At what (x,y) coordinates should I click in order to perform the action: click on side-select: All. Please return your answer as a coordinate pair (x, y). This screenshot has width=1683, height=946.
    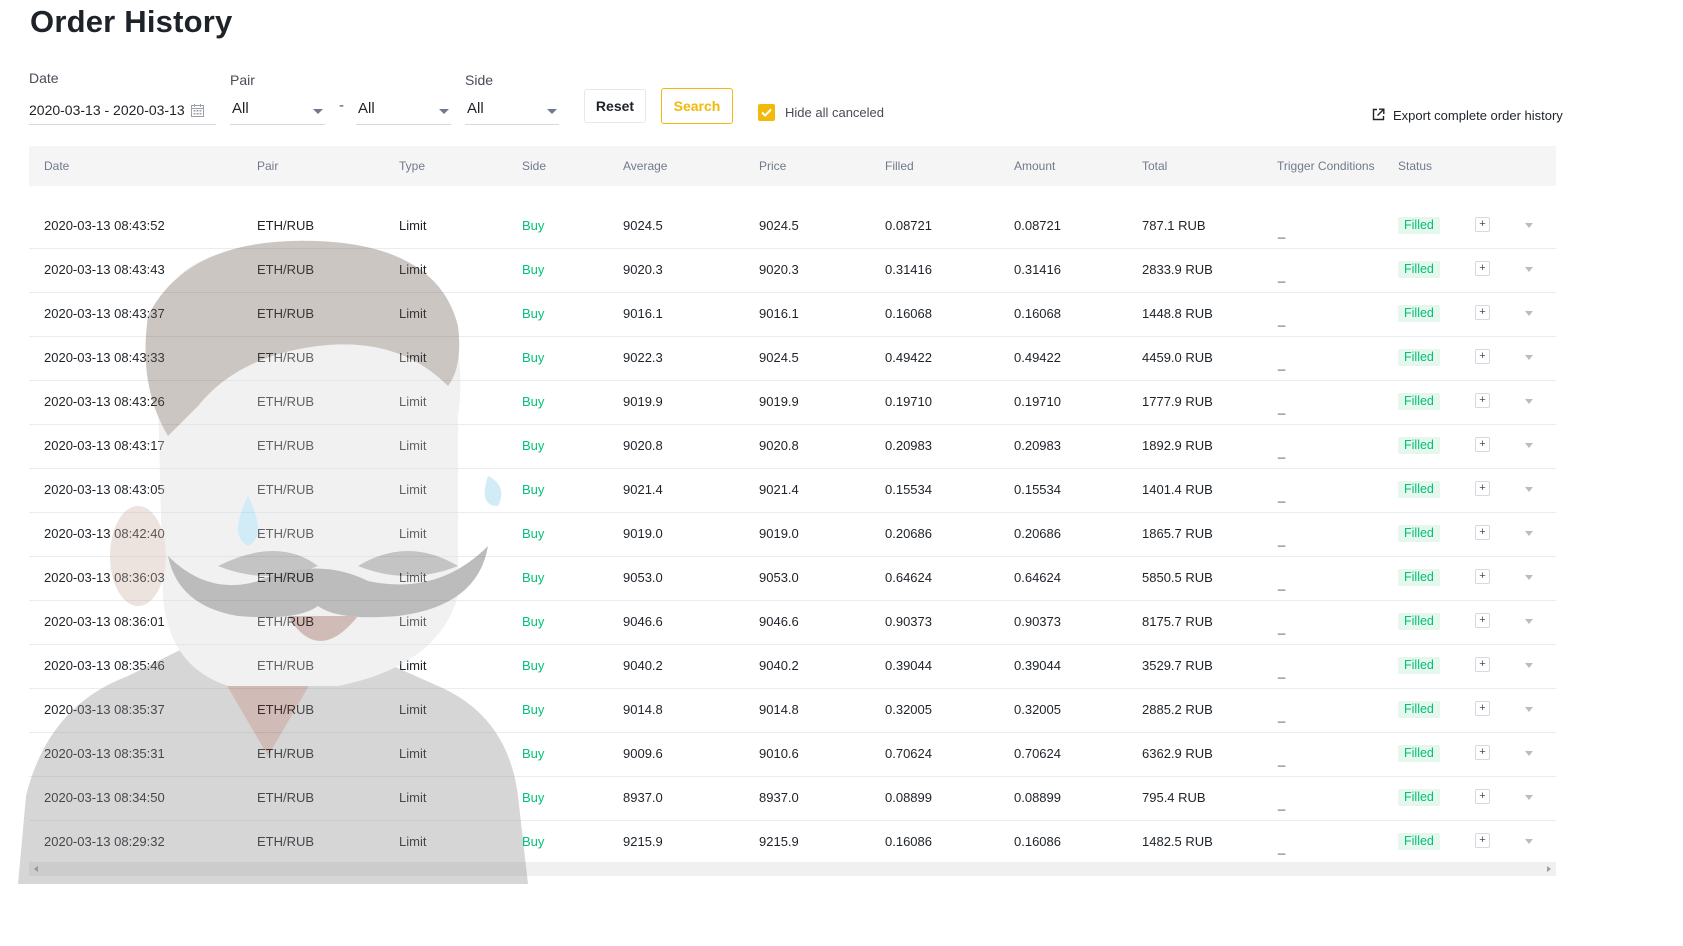
    Looking at the image, I should click on (512, 110).